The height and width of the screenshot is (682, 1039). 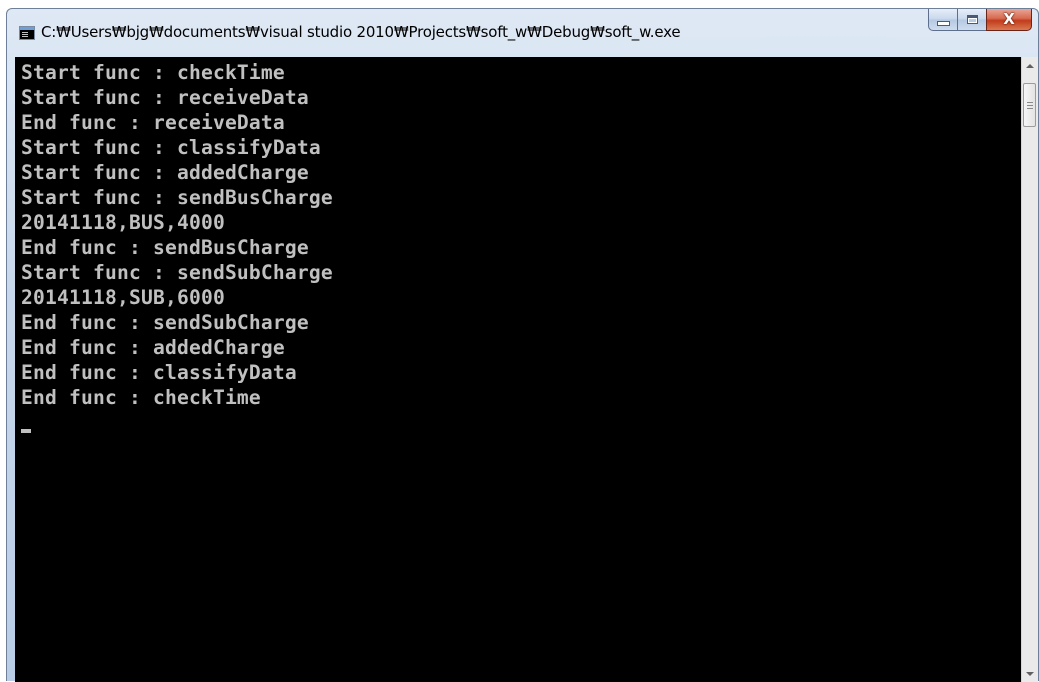 What do you see at coordinates (26, 431) in the screenshot?
I see `text-cursor` at bounding box center [26, 431].